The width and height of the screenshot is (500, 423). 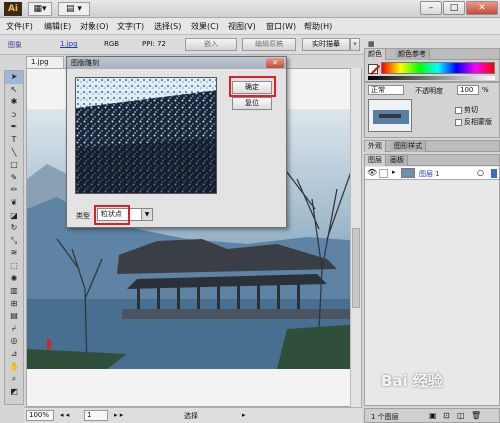 What do you see at coordinates (176, 63) in the screenshot?
I see `dialog-title: 图版雕刻` at bounding box center [176, 63].